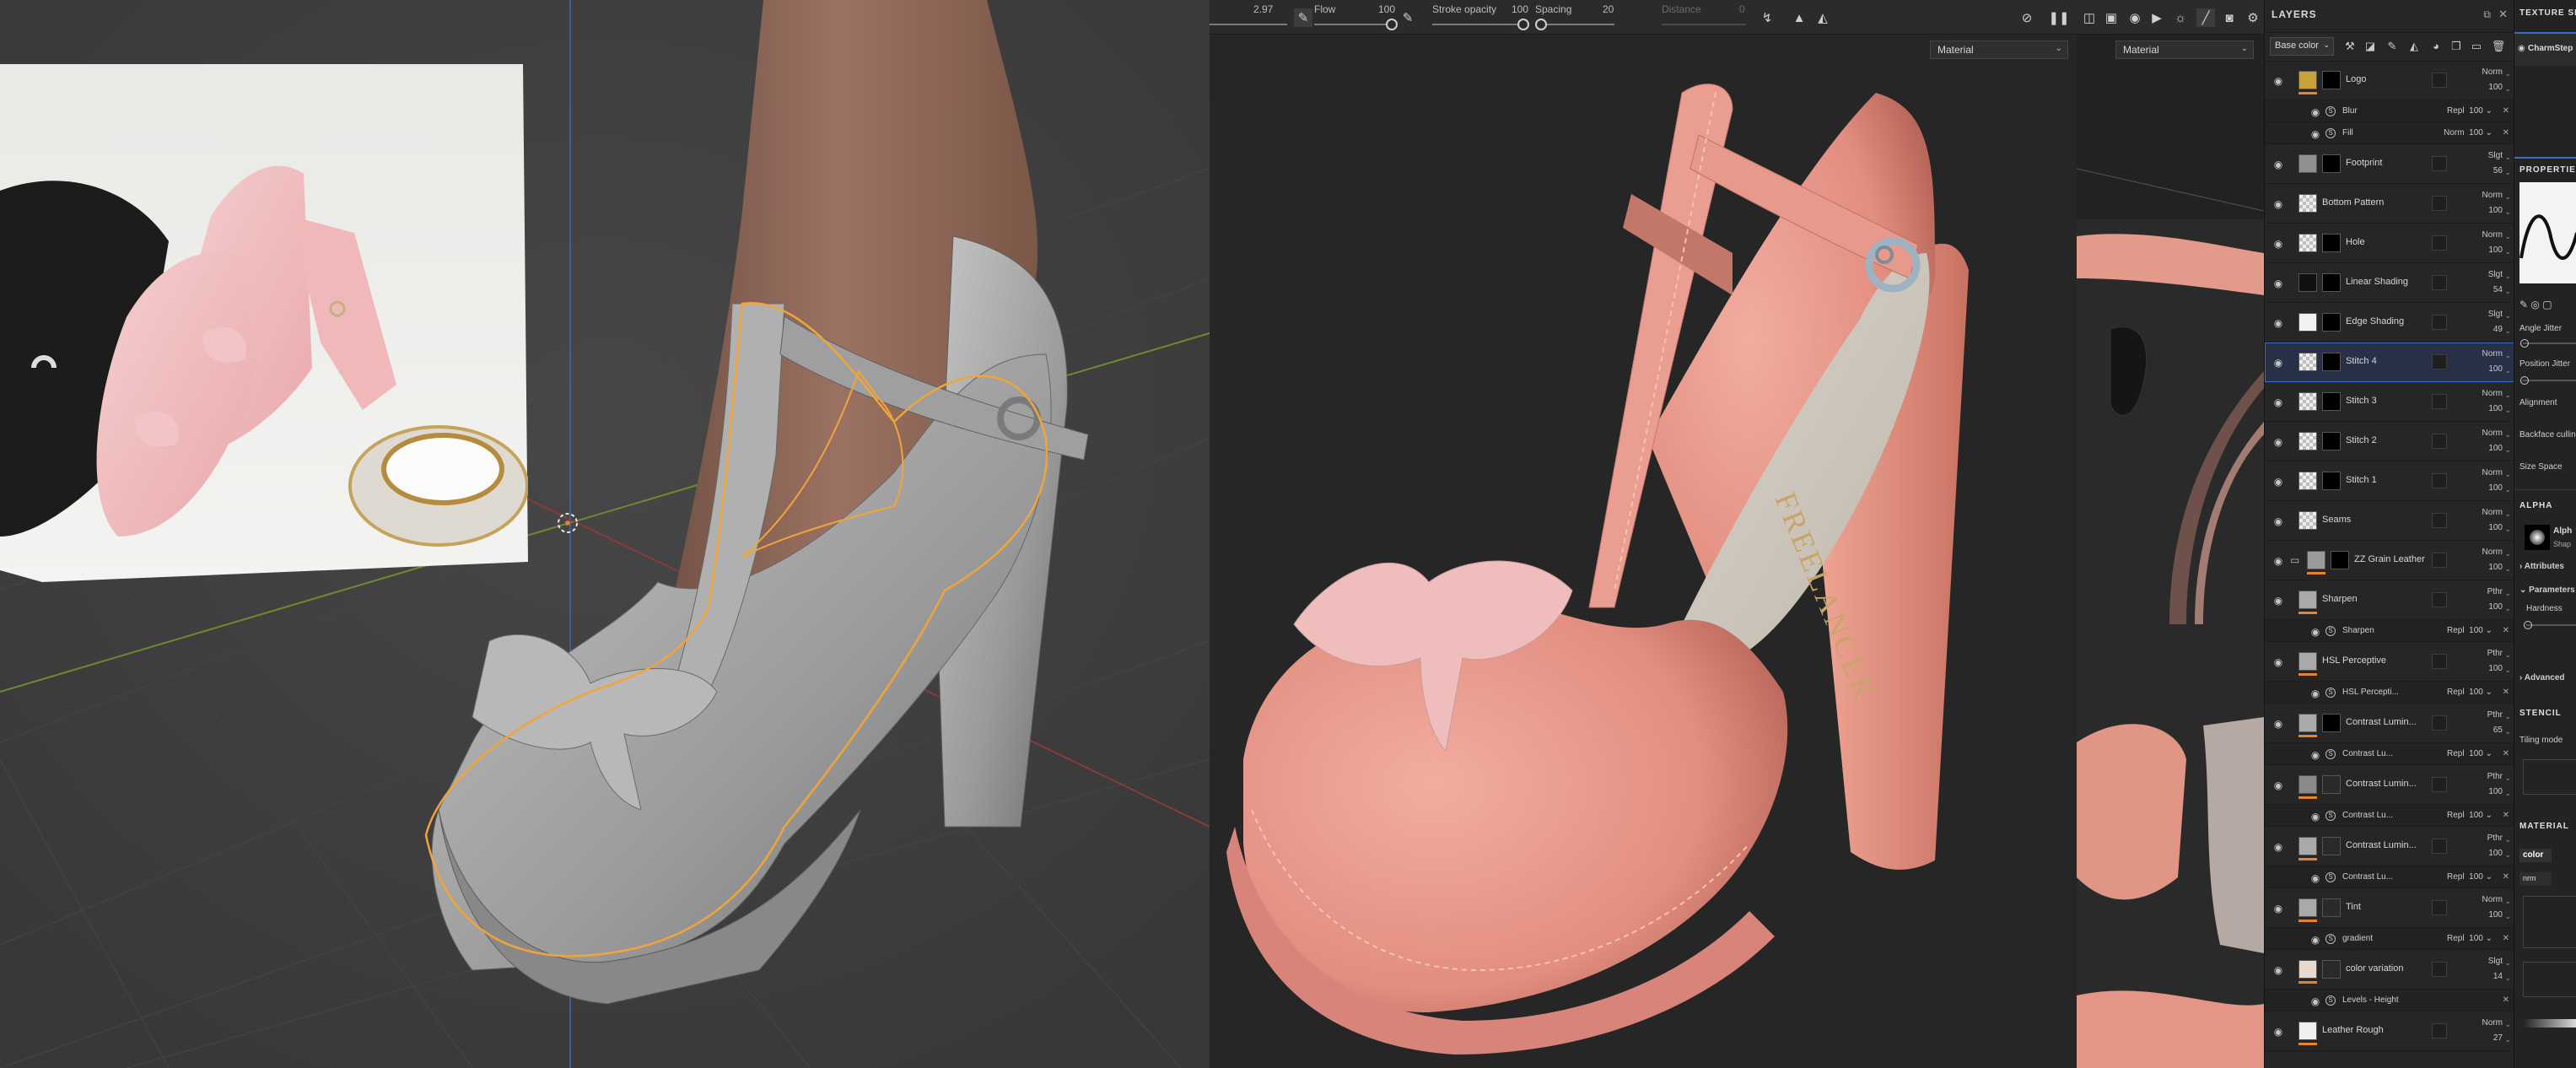  What do you see at coordinates (2205, 17) in the screenshot?
I see `brush-tool-icon: ╱` at bounding box center [2205, 17].